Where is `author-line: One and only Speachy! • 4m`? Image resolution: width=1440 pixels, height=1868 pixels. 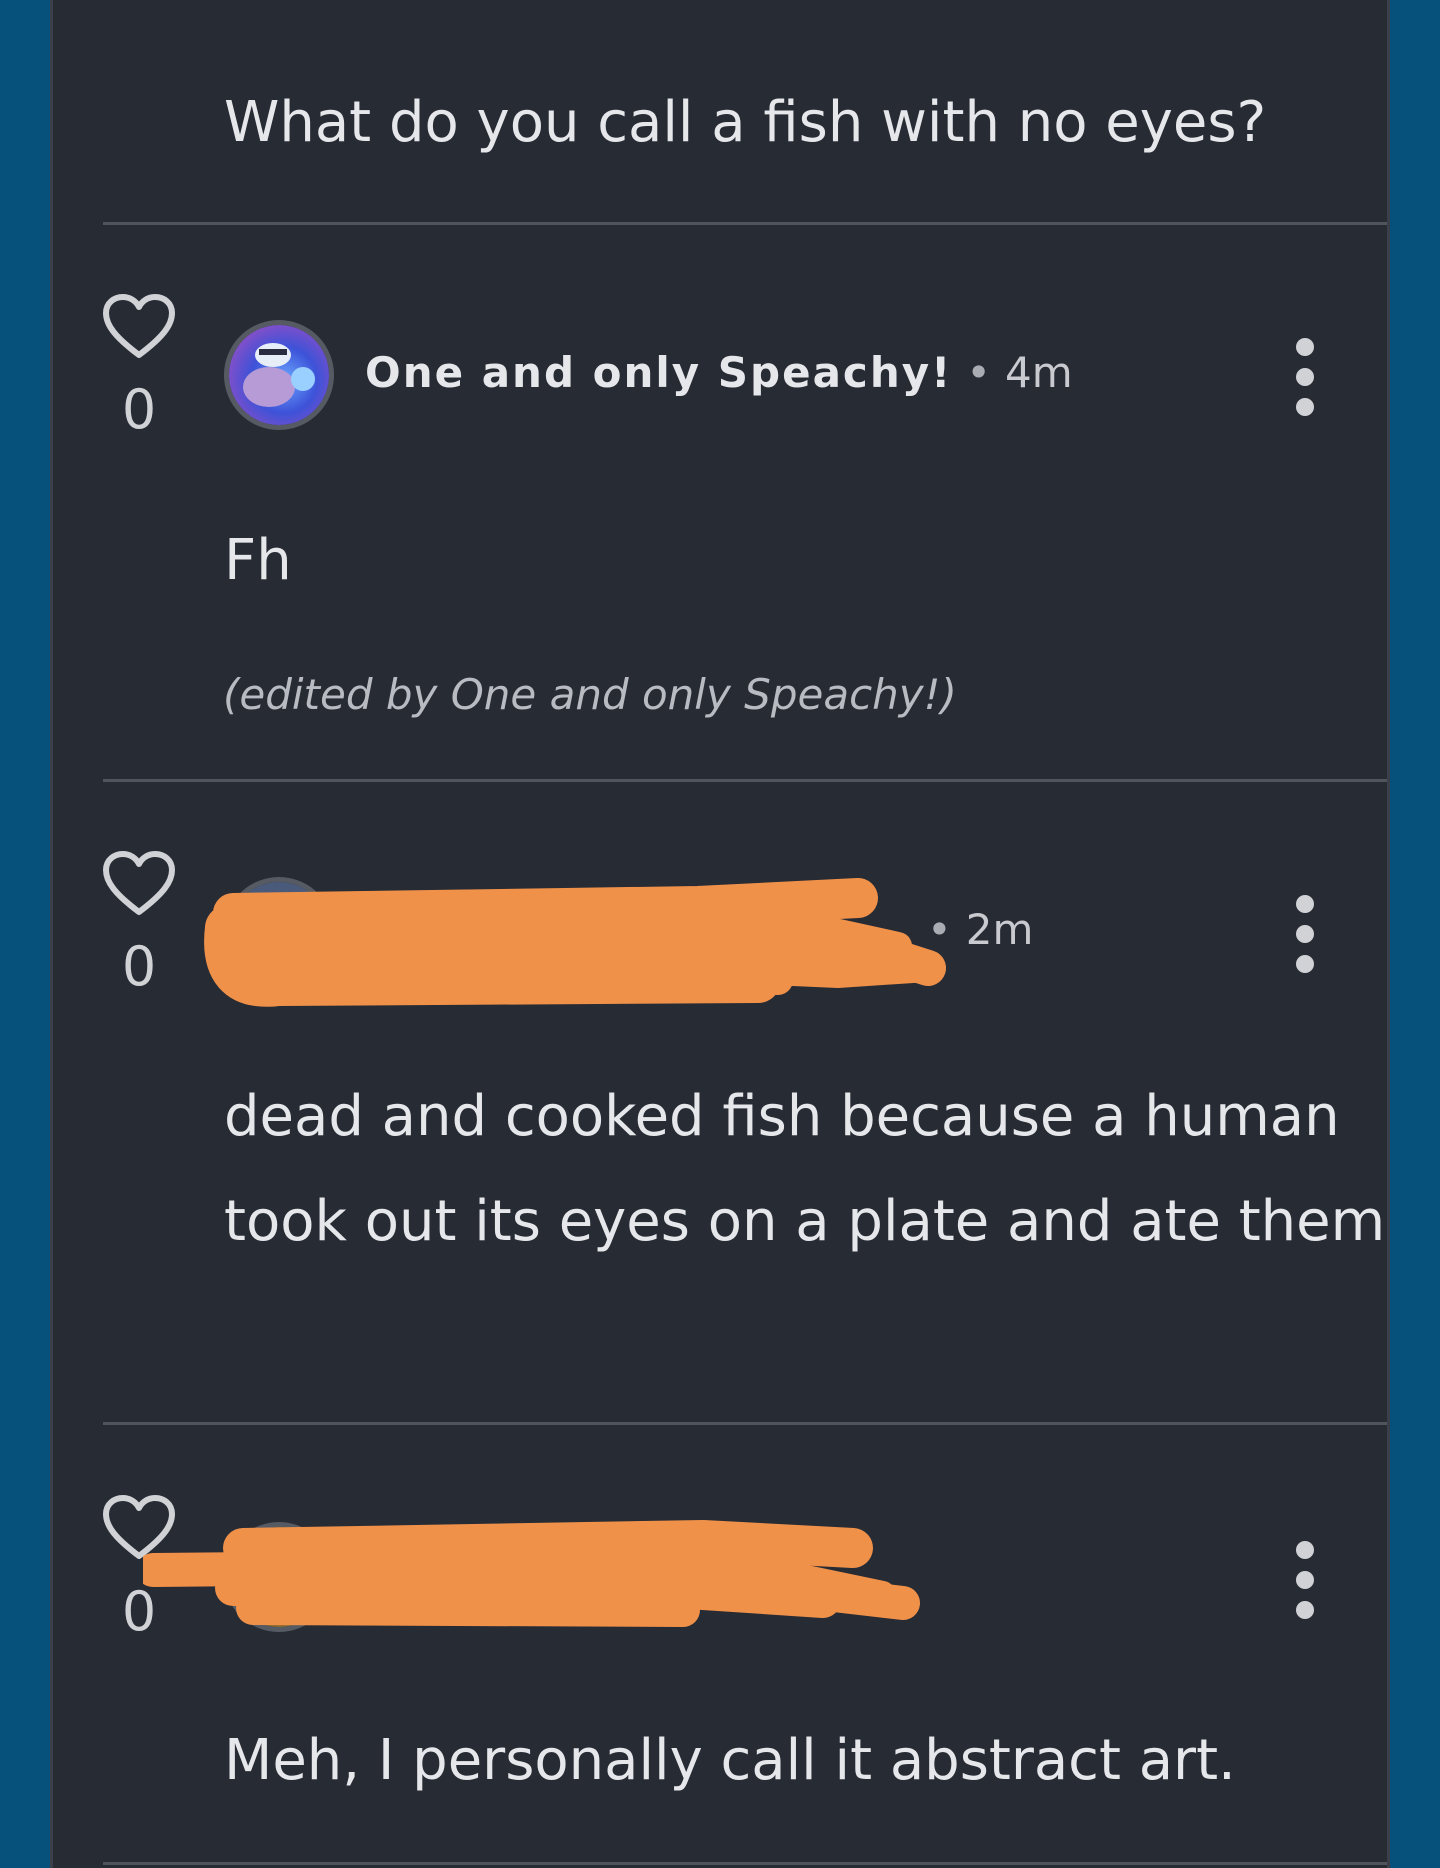 author-line: One and only Speachy! • 4m is located at coordinates (719, 373).